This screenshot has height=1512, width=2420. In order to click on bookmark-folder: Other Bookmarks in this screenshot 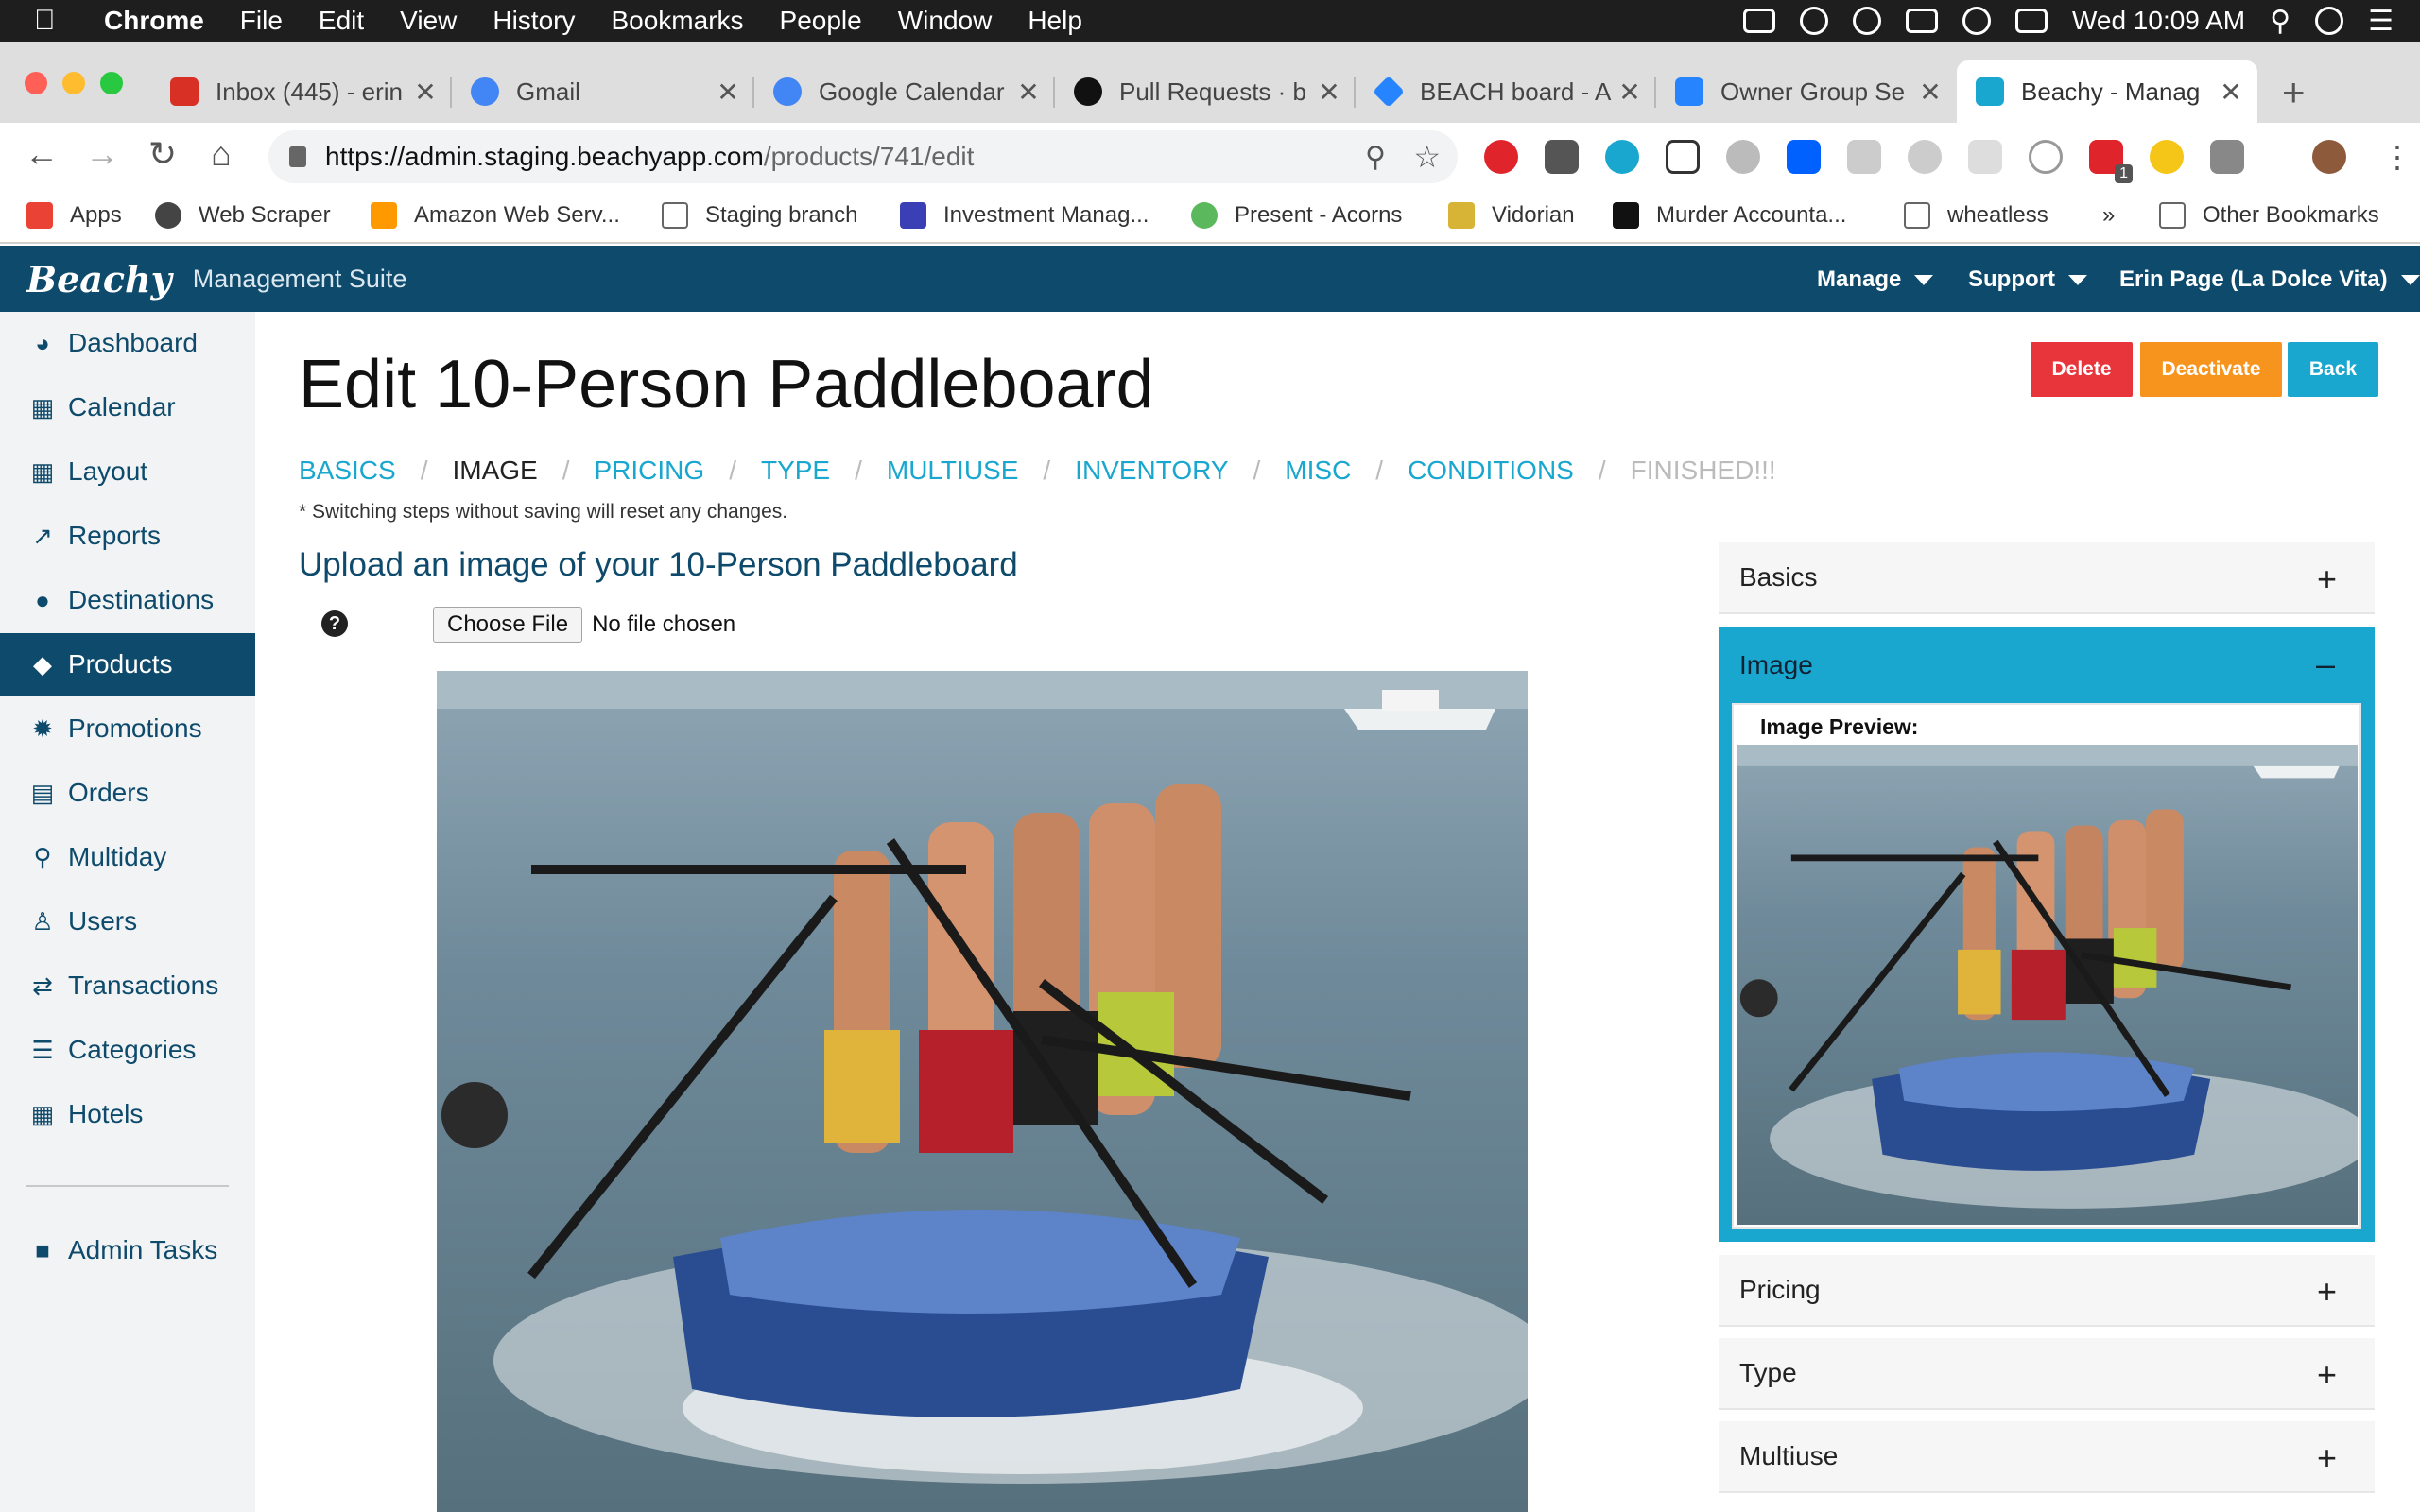, I will do `click(2269, 215)`.